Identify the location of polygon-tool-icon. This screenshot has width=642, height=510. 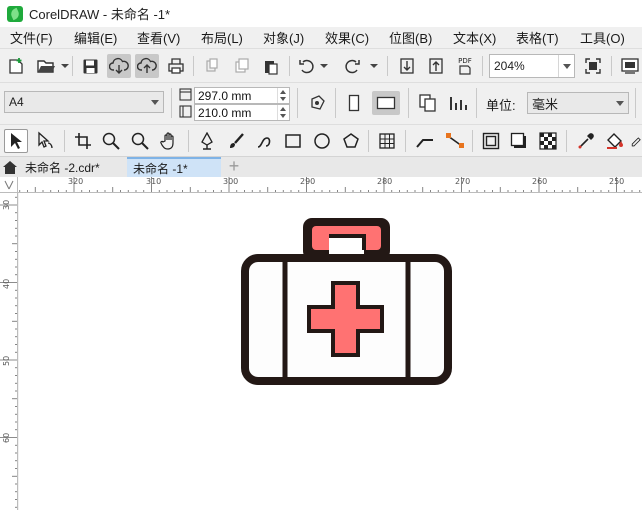
(351, 141).